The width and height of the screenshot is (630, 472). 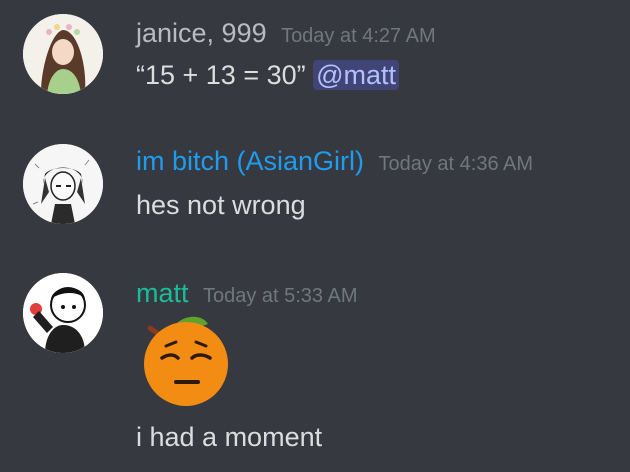 I want to click on message-content: i had a moment, so click(x=229, y=437).